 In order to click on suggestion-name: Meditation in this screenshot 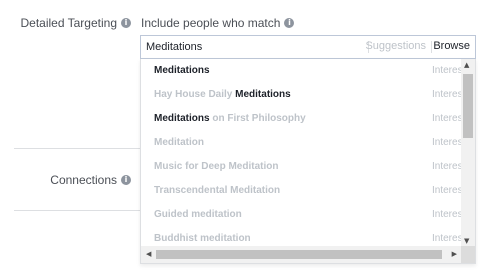, I will do `click(179, 143)`.